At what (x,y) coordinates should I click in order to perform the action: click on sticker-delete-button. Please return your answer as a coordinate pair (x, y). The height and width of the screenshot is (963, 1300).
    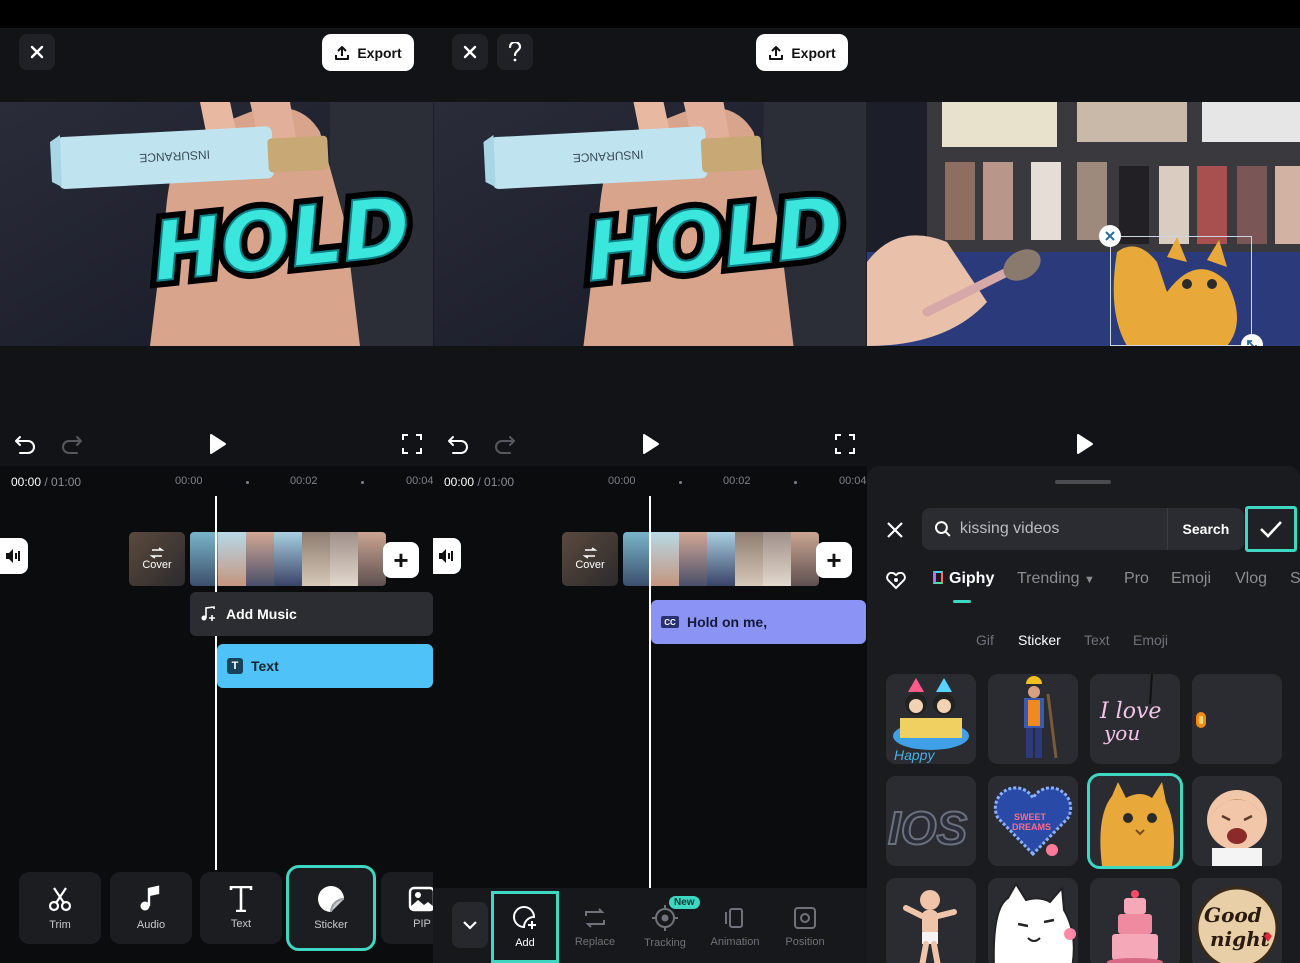
    Looking at the image, I should click on (1110, 236).